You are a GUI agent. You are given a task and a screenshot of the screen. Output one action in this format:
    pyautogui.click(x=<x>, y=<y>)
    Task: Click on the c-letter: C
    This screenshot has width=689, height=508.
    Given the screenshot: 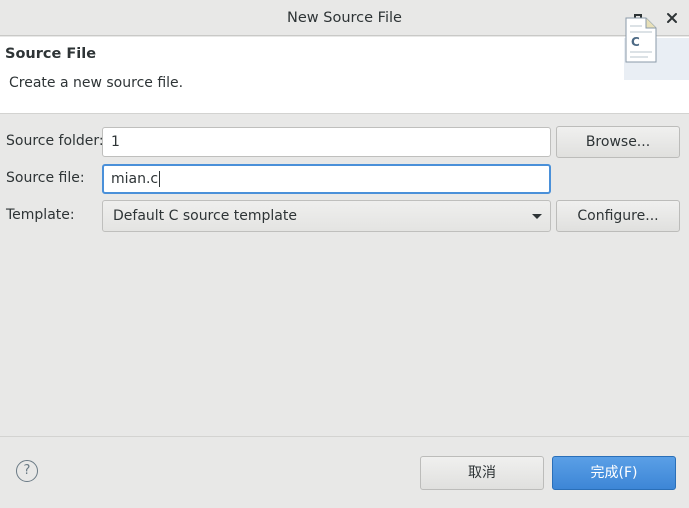 What is the action you would take?
    pyautogui.click(x=635, y=42)
    